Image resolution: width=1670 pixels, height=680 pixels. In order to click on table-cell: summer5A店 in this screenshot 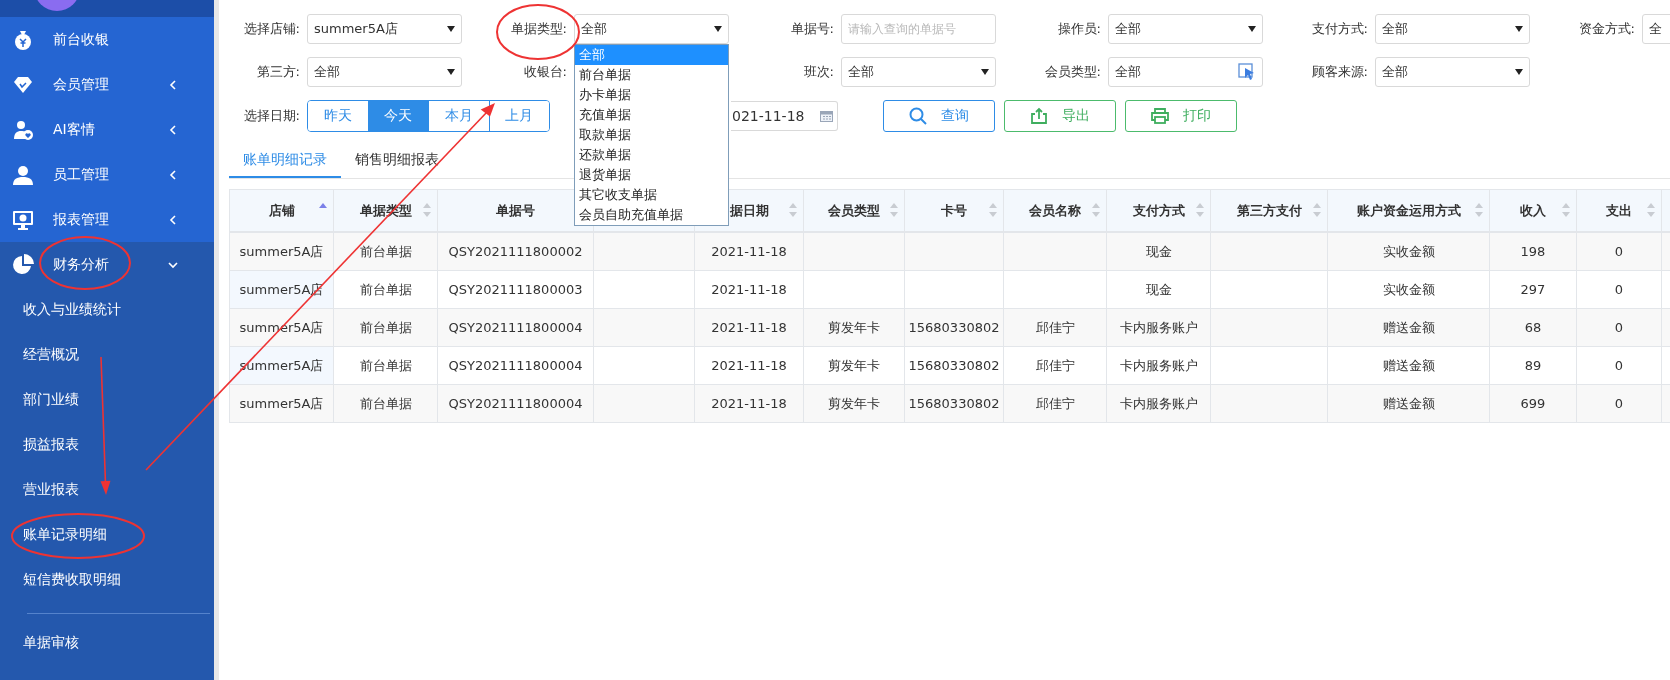, I will do `click(281, 251)`.